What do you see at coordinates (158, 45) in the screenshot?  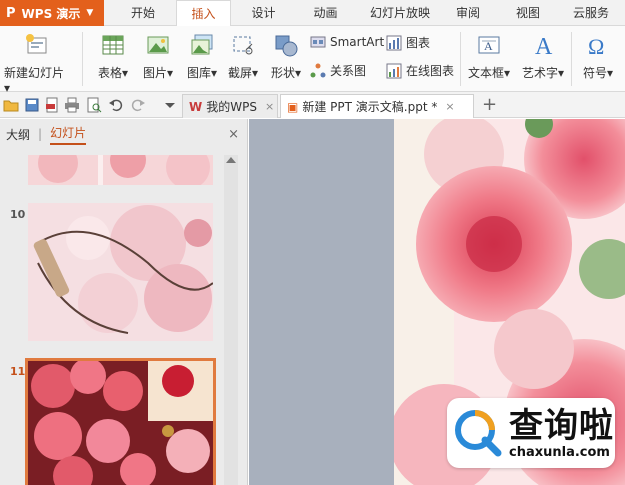 I see `picture-icon` at bounding box center [158, 45].